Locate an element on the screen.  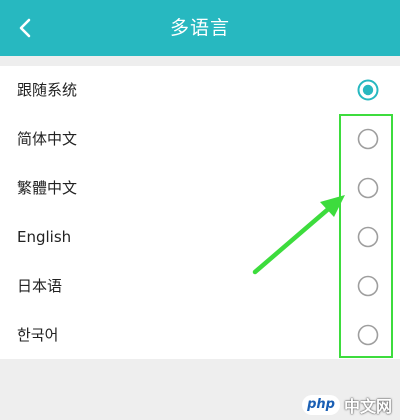
divider is located at coordinates (200, 61).